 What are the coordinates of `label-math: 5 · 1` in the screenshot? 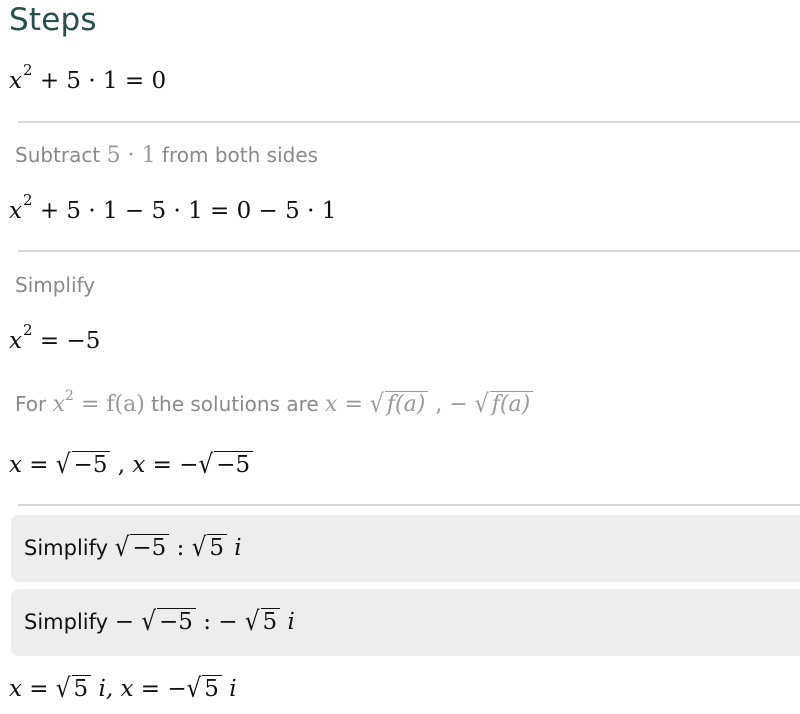 It's located at (131, 155).